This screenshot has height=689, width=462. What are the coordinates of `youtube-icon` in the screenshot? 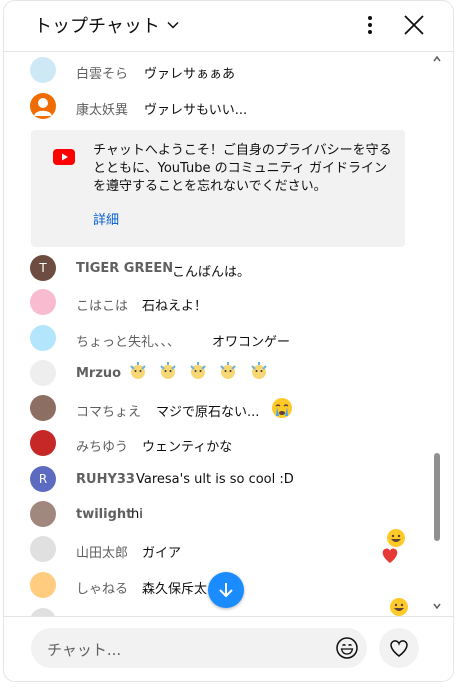 It's located at (64, 157).